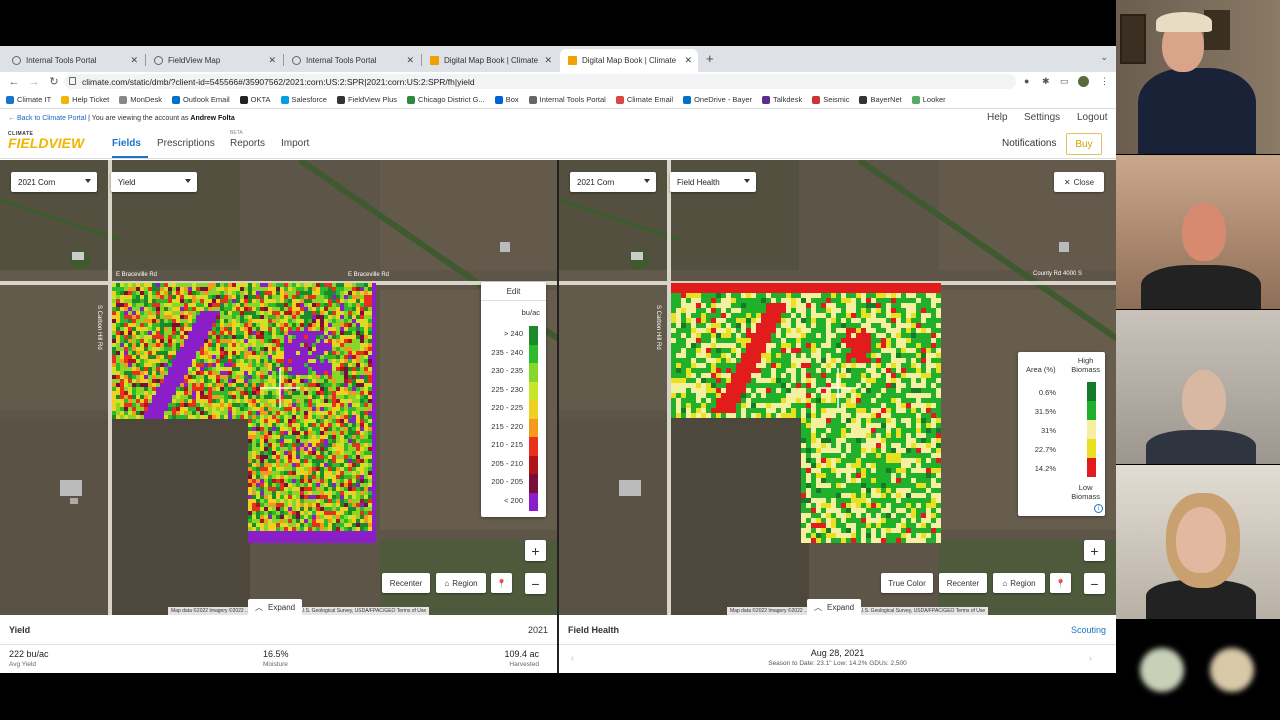 Image resolution: width=1280 pixels, height=720 pixels. Describe the element at coordinates (255, 99) in the screenshot. I see `bookmark-item: OKTA` at that location.